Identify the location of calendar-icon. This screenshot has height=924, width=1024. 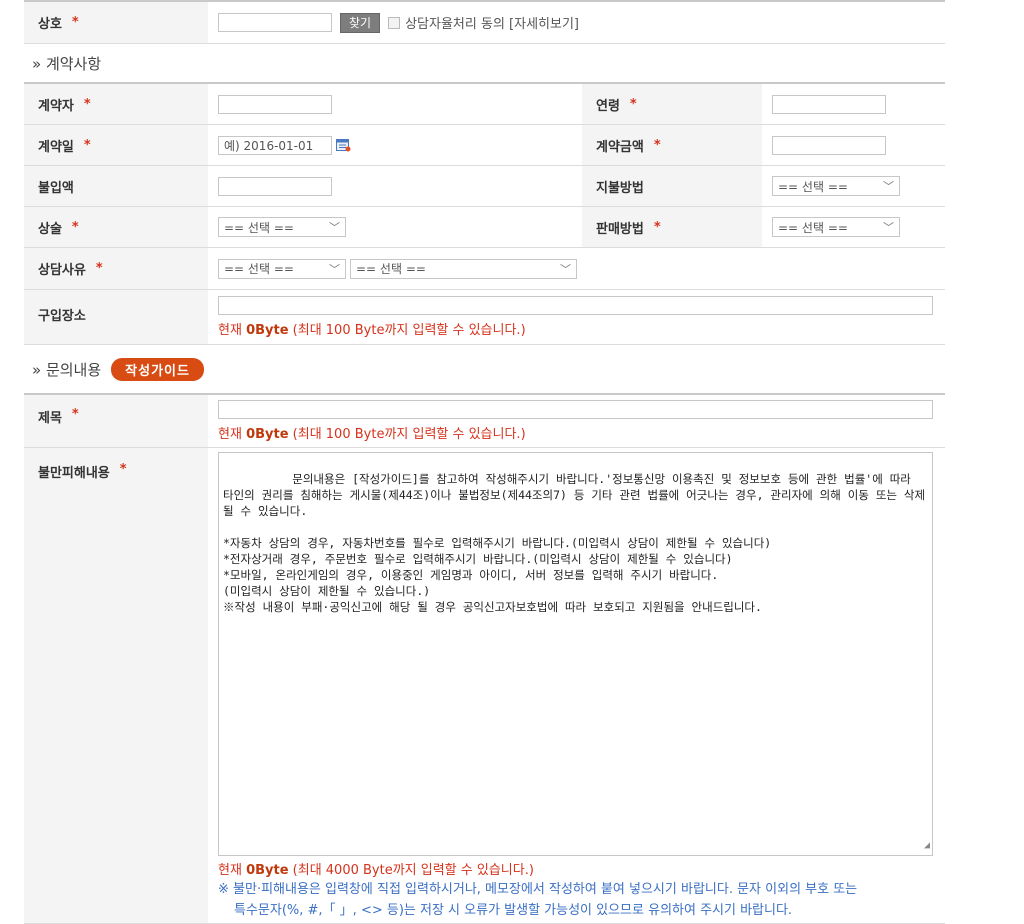
(343, 145).